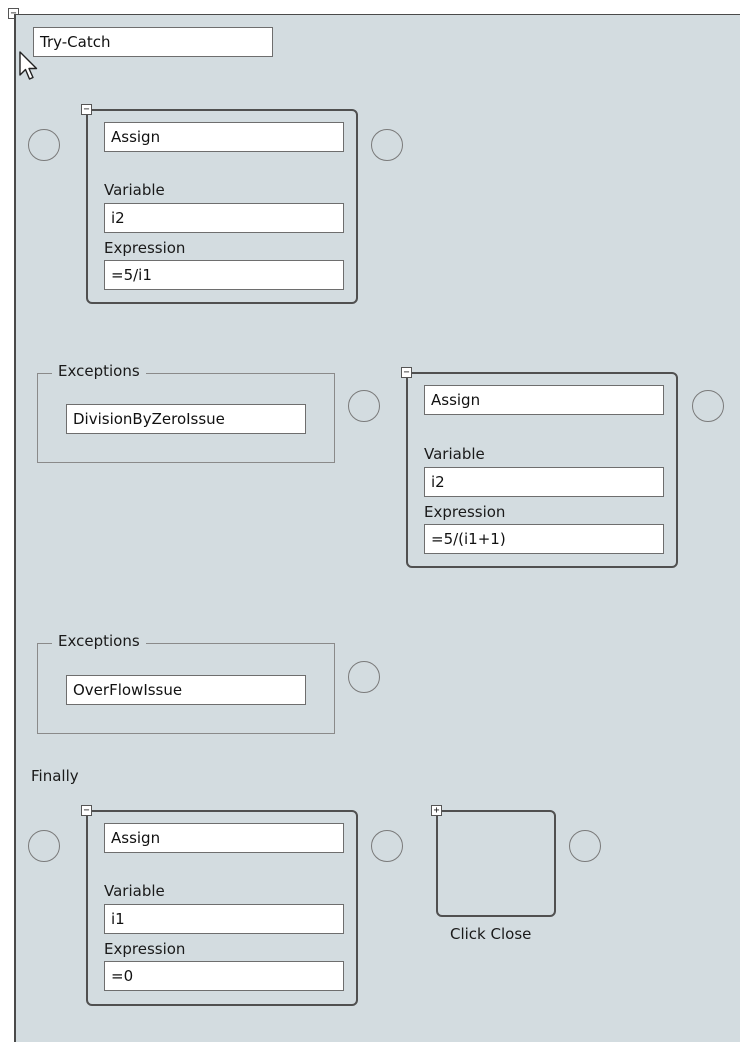  What do you see at coordinates (134, 891) in the screenshot?
I see `finally-assign-variable-label: Variable` at bounding box center [134, 891].